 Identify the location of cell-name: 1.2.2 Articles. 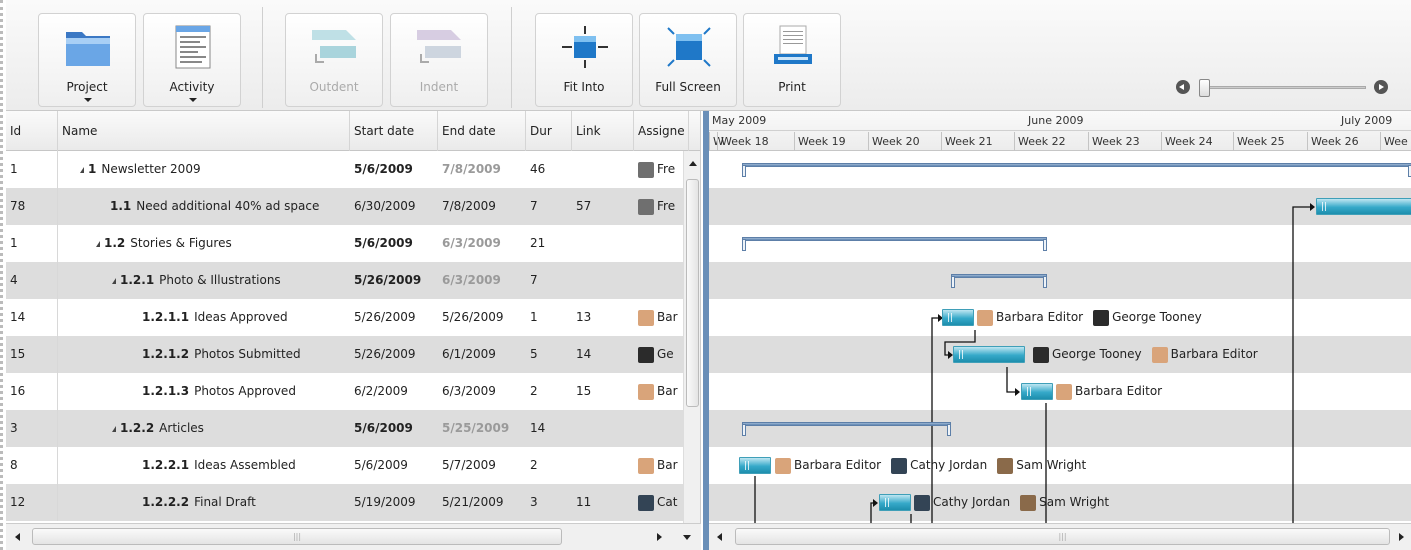
(204, 428).